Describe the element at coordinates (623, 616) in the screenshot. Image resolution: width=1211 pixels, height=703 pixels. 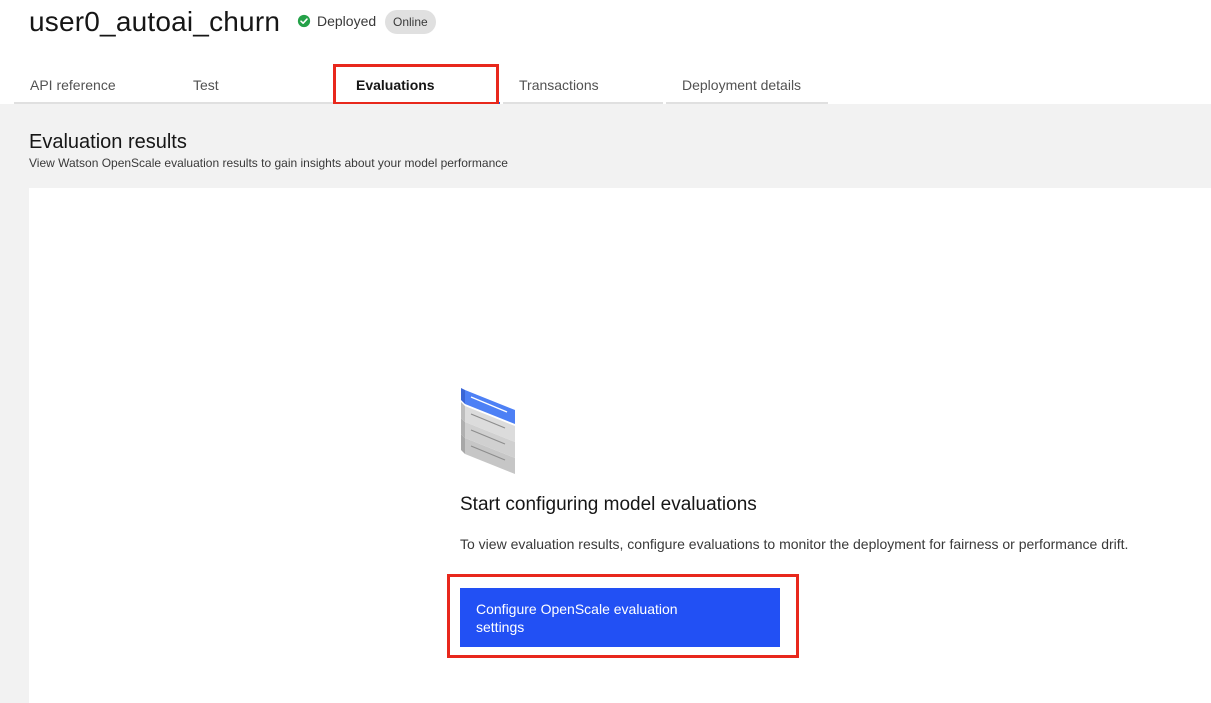
I see `configure-button-highlight` at that location.